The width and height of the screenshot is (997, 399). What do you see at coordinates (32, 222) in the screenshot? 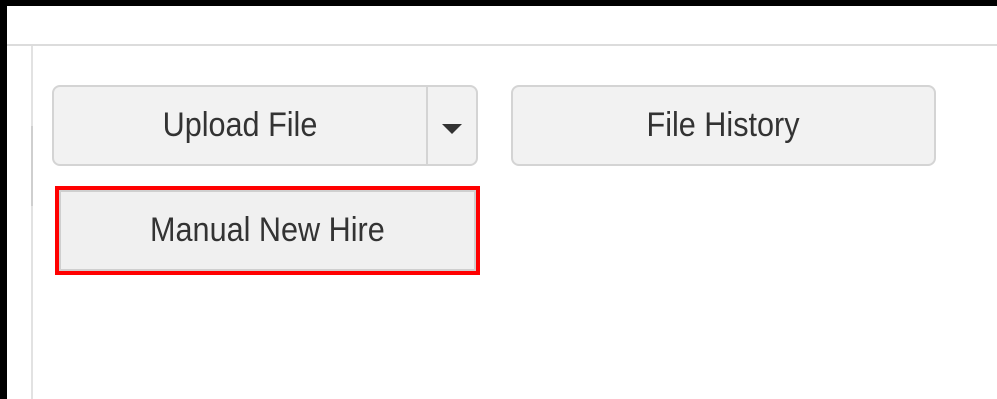
I see `left-panel-edge` at bounding box center [32, 222].